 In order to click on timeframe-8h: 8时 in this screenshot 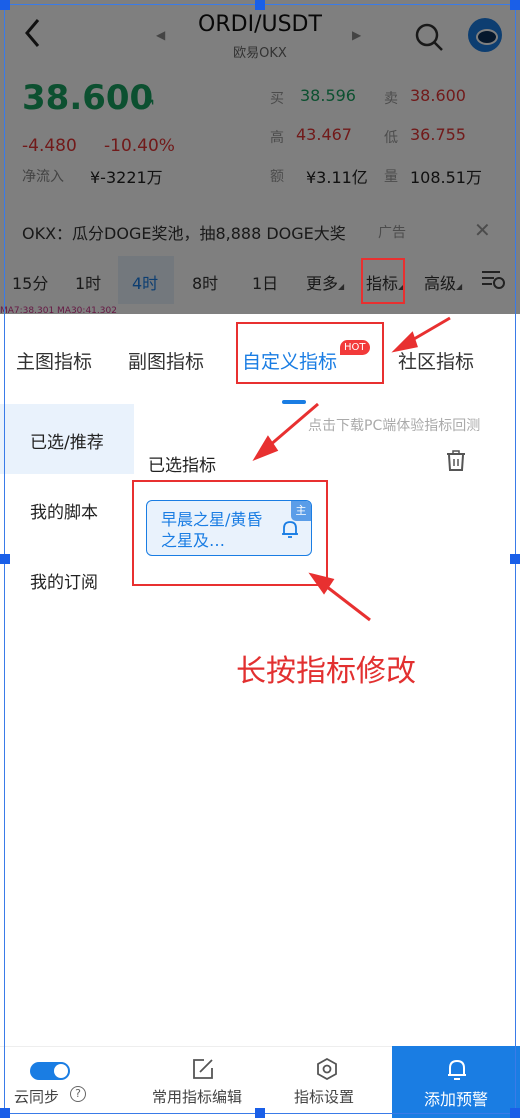, I will do `click(205, 282)`.